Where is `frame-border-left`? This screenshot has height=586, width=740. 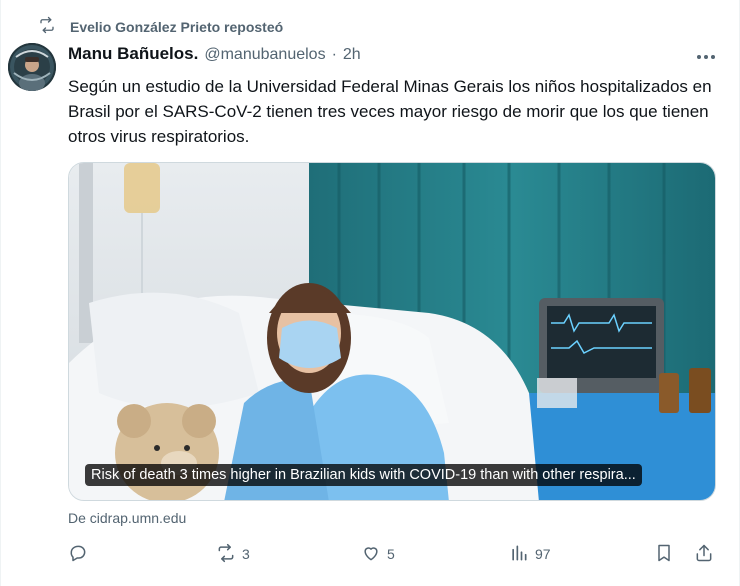
frame-border-left is located at coordinates (0, 293).